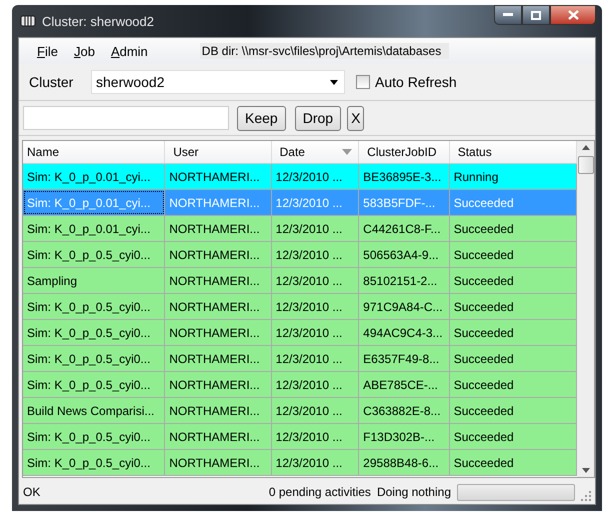 The image size is (608, 514). I want to click on scroll-up-icon, so click(586, 147).